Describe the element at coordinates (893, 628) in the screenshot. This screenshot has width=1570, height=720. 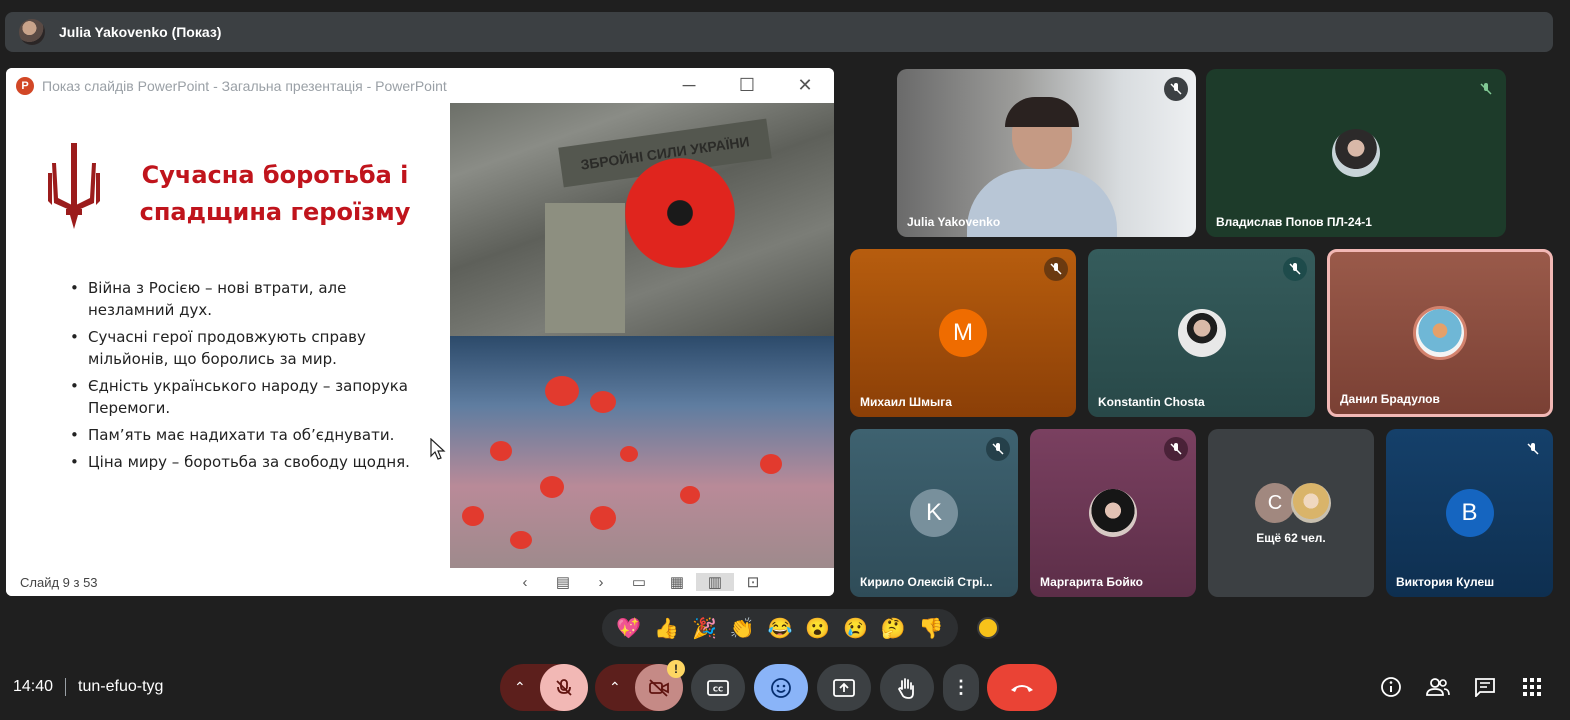
I see `thinking-reaction: 🤔` at that location.